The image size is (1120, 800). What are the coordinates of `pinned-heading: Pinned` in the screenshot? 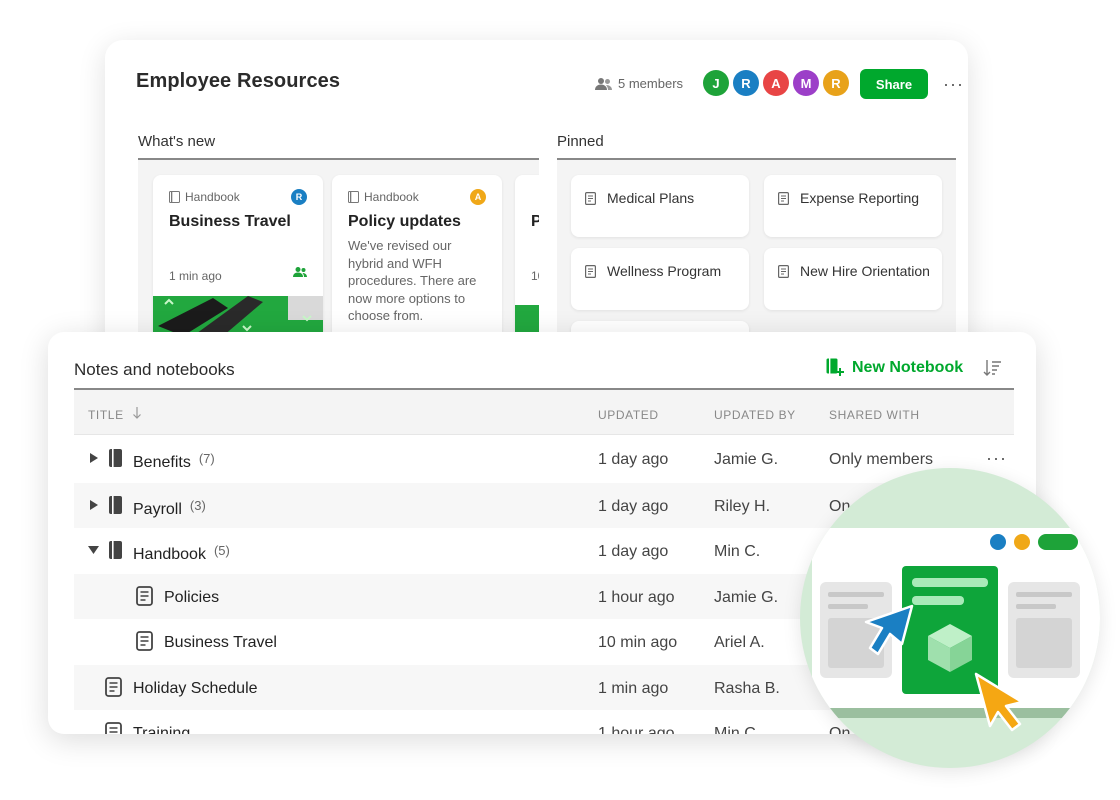 It's located at (756, 146).